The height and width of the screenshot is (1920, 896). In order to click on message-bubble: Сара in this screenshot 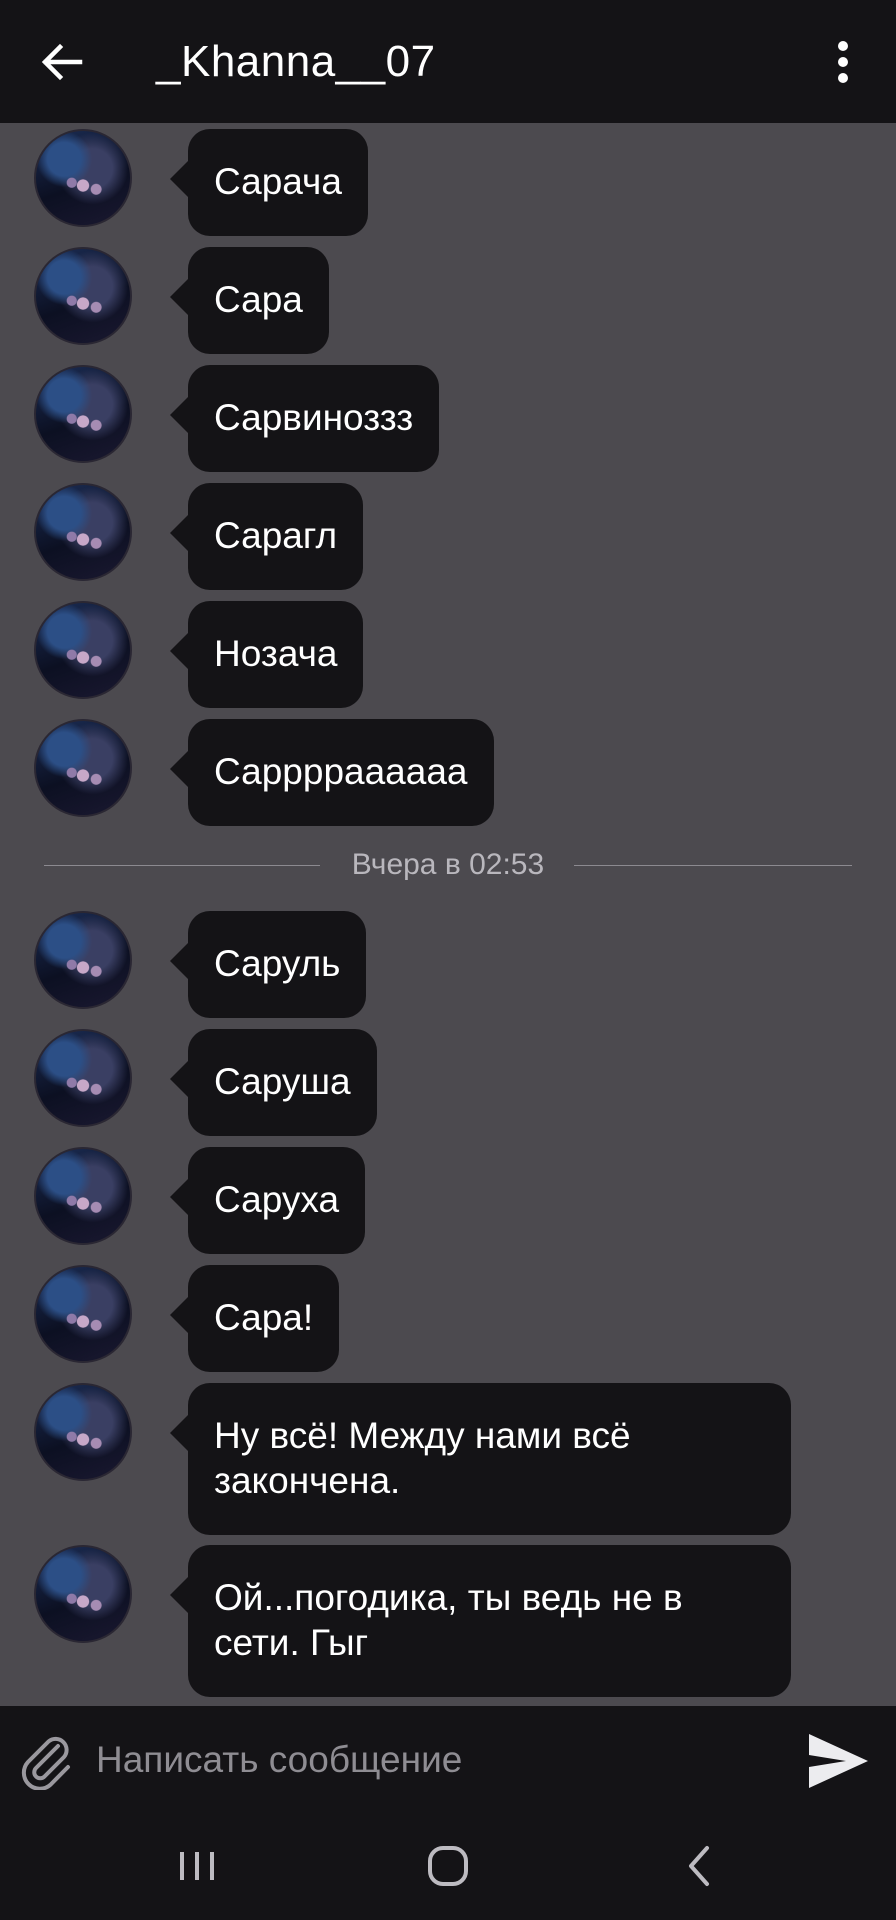, I will do `click(249, 300)`.